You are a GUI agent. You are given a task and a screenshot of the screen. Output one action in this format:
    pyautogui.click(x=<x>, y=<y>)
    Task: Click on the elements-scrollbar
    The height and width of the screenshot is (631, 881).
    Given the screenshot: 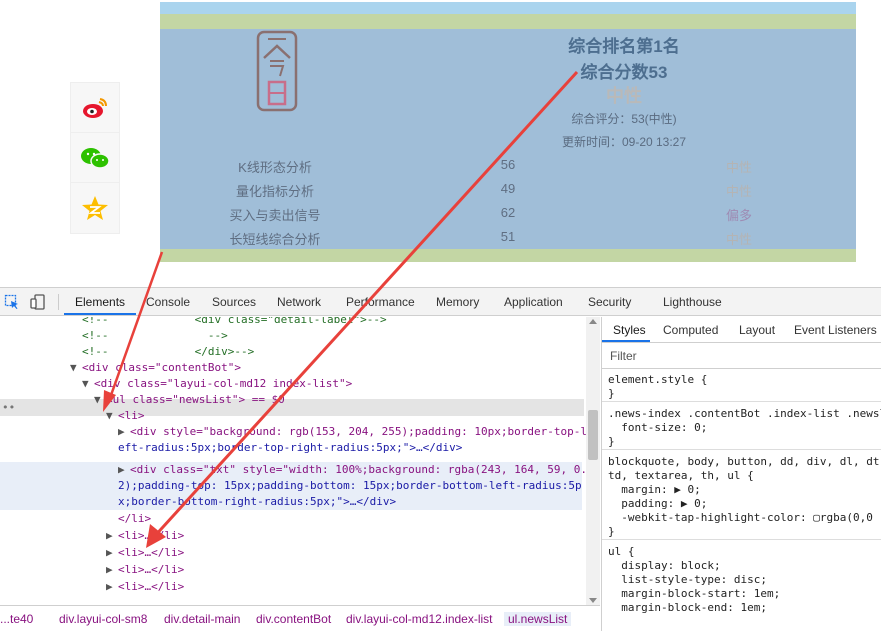 What is the action you would take?
    pyautogui.click(x=593, y=461)
    